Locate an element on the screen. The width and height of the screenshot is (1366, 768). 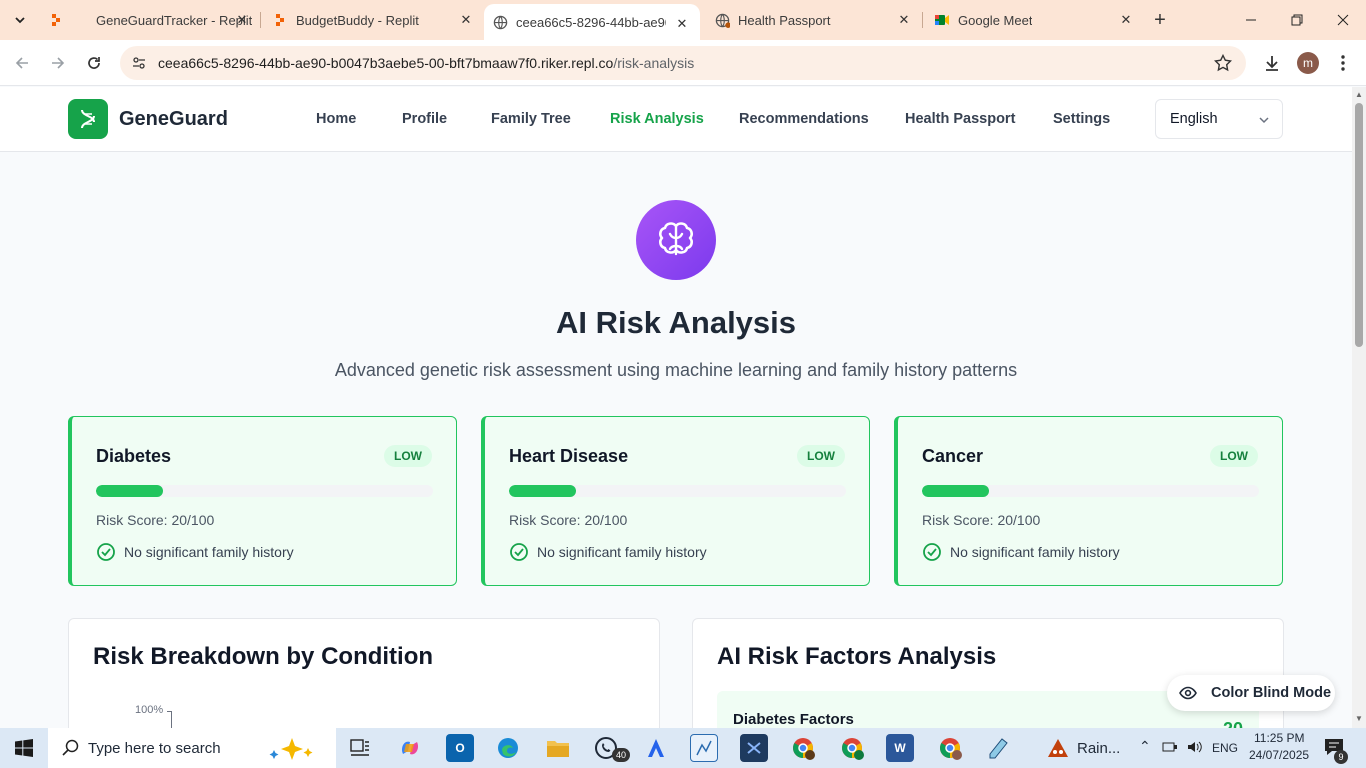
url-path: /risk-analysis is located at coordinates (654, 63).